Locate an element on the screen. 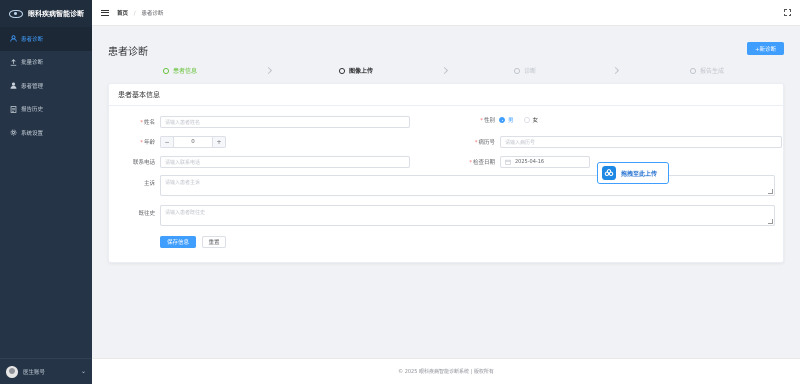  user-icon is located at coordinates (13, 39).